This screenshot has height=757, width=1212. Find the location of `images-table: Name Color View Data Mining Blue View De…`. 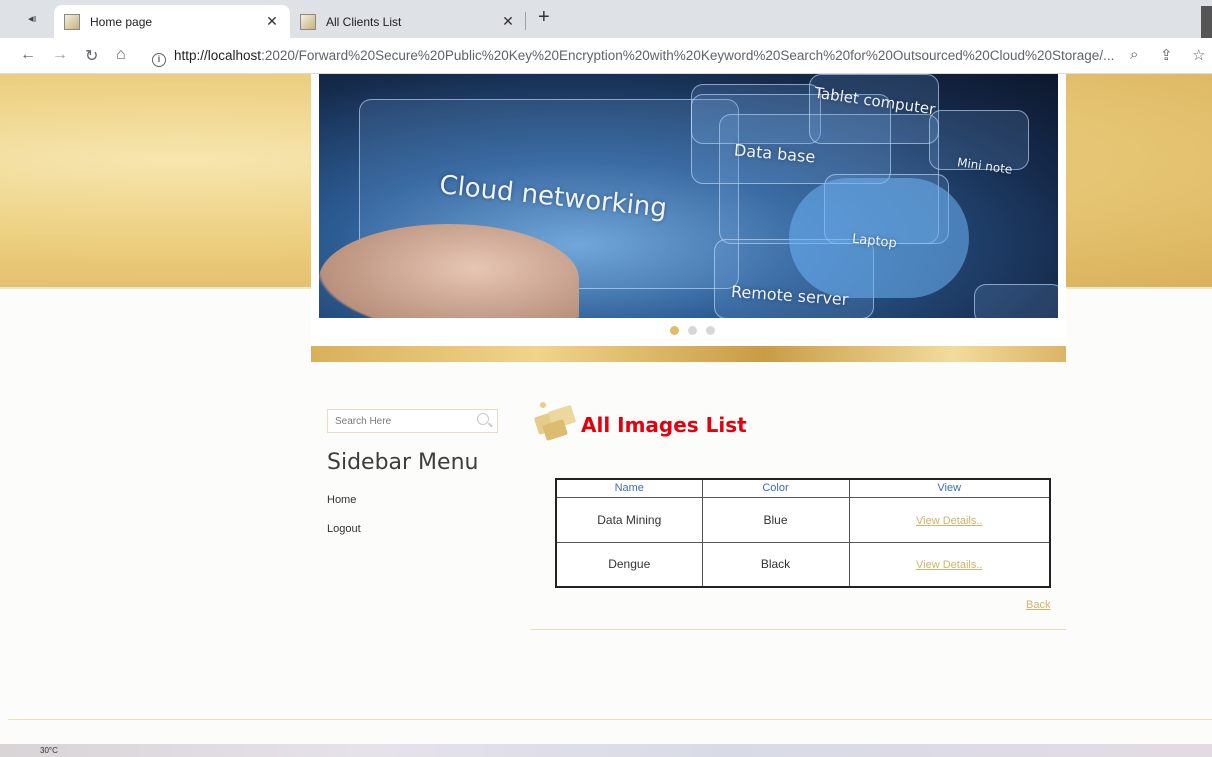

images-table: Name Color View Data Mining Blue View De… is located at coordinates (803, 533).